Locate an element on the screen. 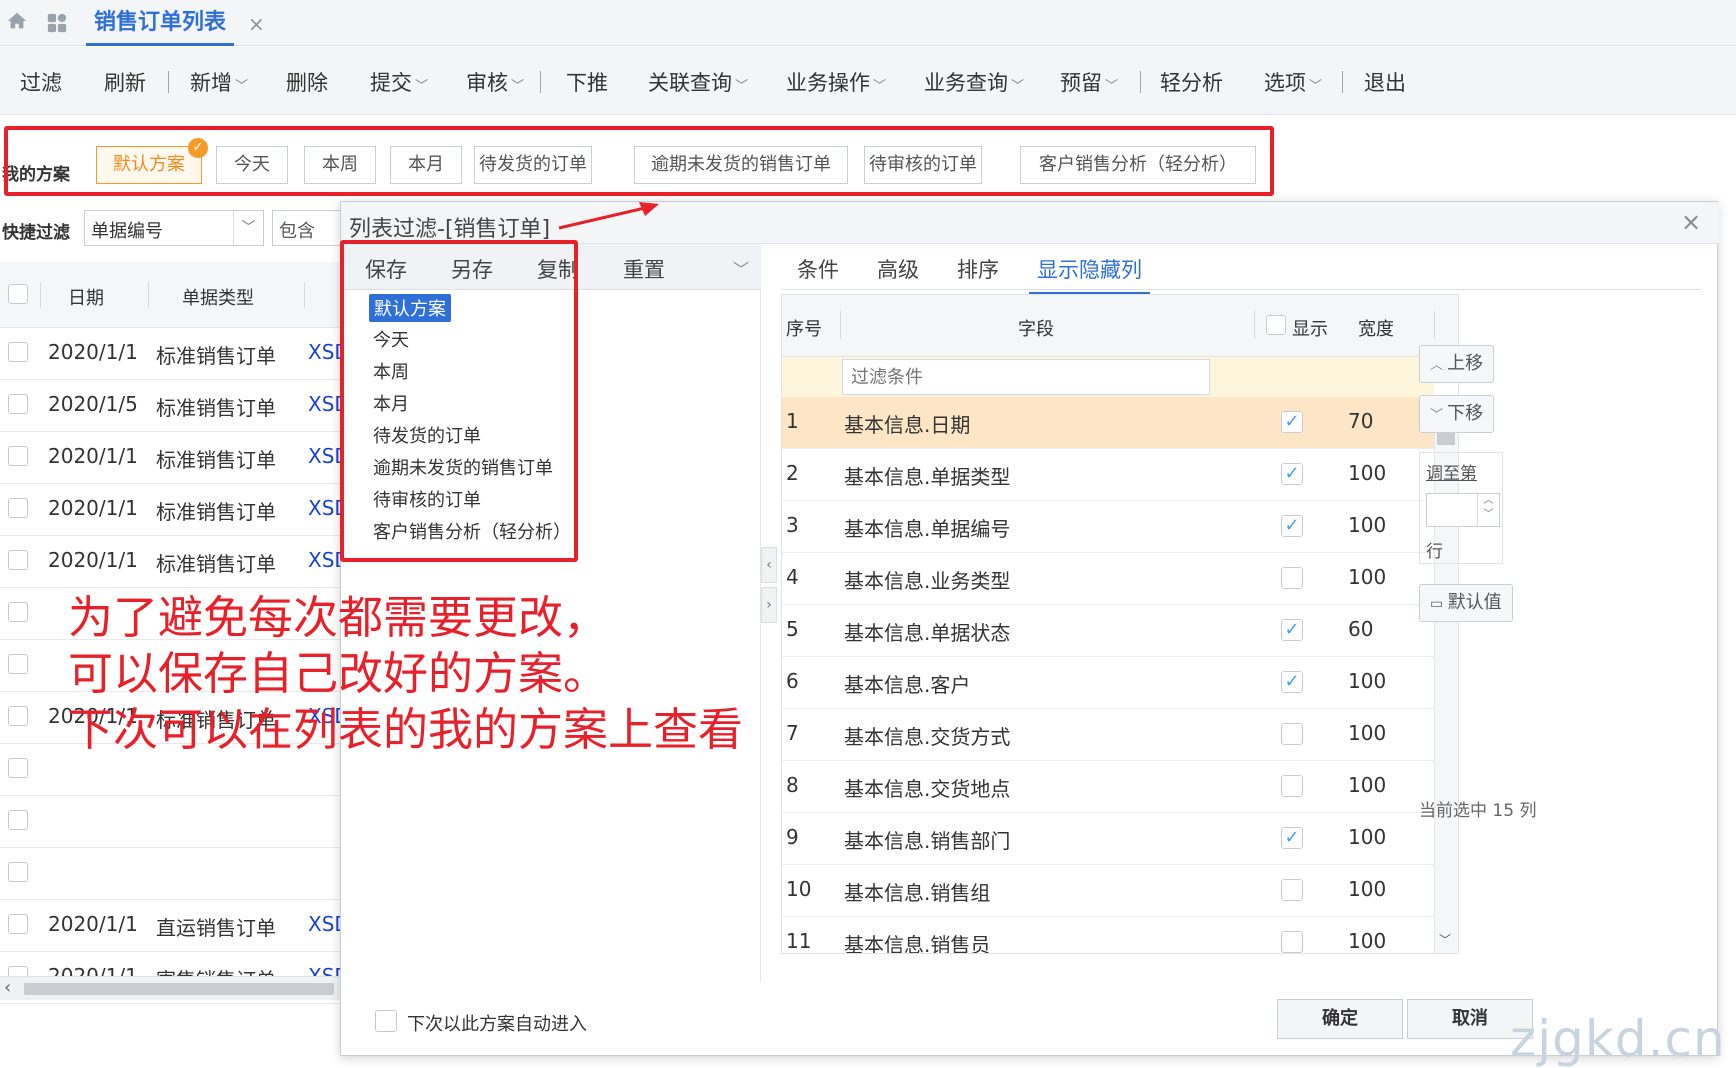 This screenshot has width=1736, height=1068. chevron-left-icon: ‹ is located at coordinates (7, 987).